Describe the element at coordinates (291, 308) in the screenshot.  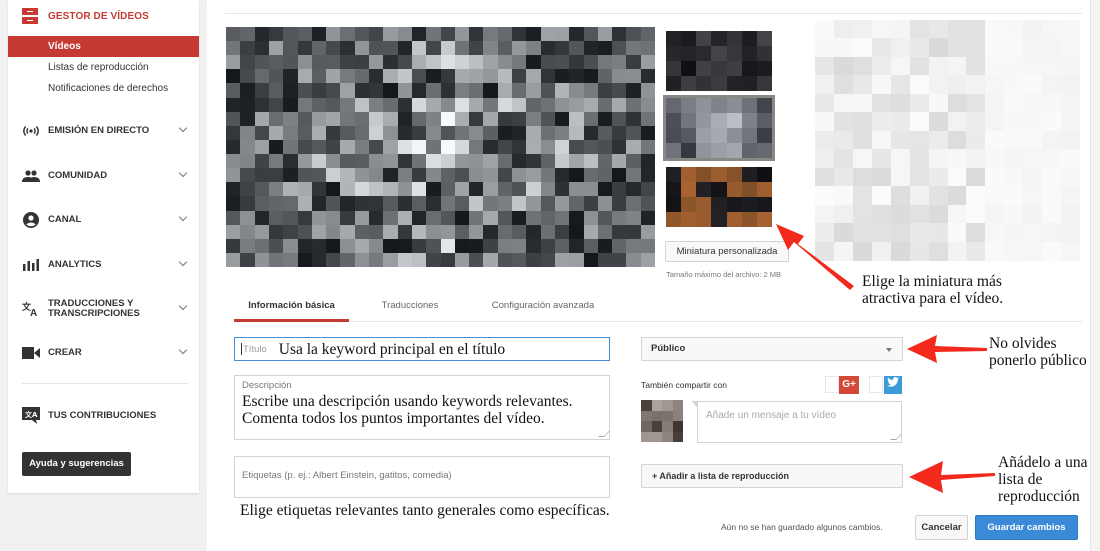
I see `tab-basic-info: Información básica` at that location.